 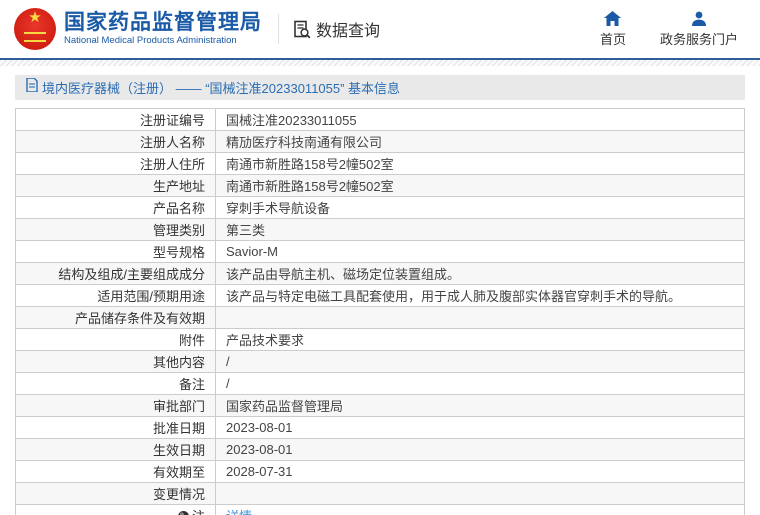 I want to click on row-value-cell: 国家药品监督管理局, so click(x=480, y=405).